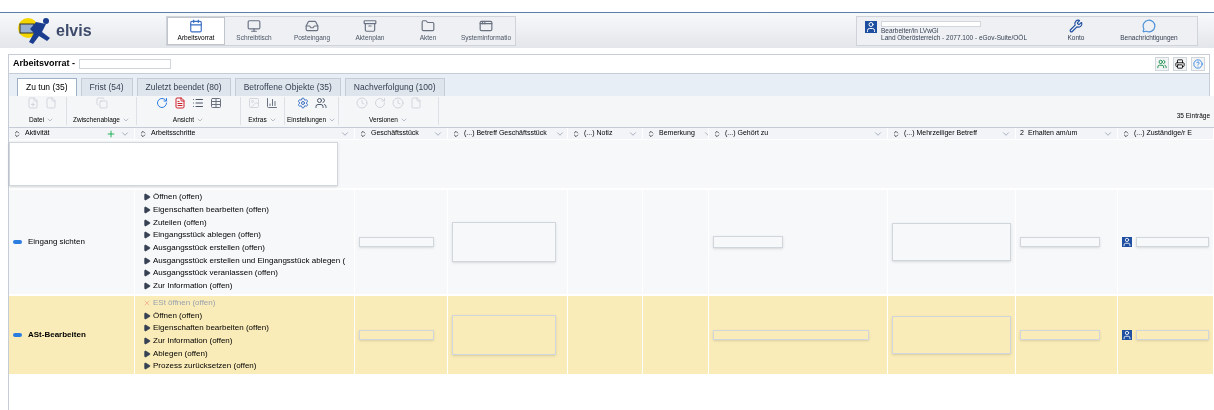 The width and height of the screenshot is (1214, 410). Describe the element at coordinates (428, 25) in the screenshot. I see `folder-icon` at that location.